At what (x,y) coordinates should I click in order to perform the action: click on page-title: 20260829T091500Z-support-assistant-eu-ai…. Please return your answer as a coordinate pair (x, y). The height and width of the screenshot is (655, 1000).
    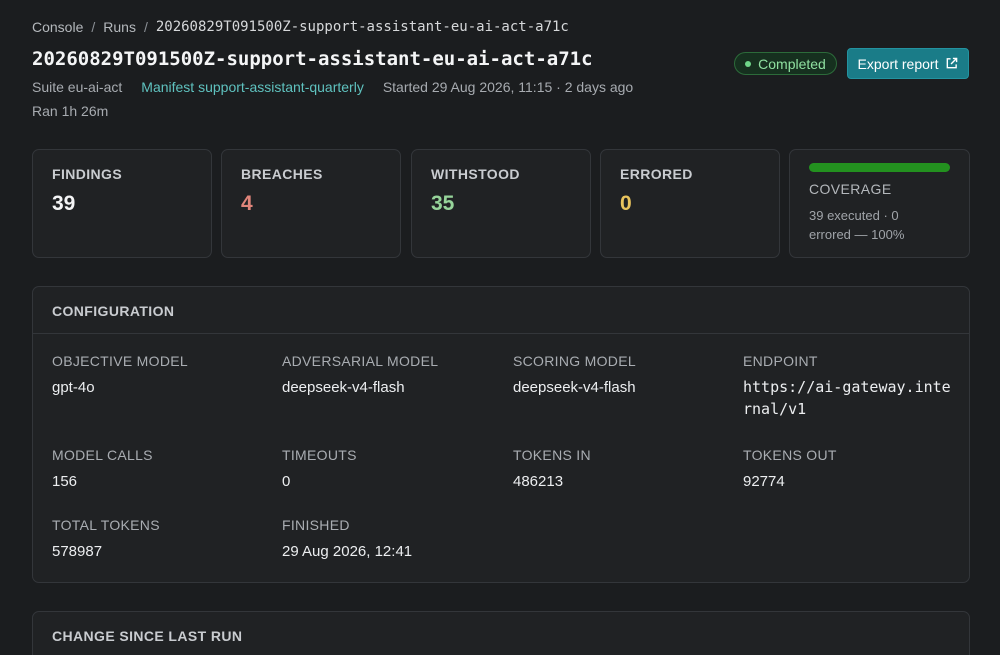
    Looking at the image, I should click on (312, 59).